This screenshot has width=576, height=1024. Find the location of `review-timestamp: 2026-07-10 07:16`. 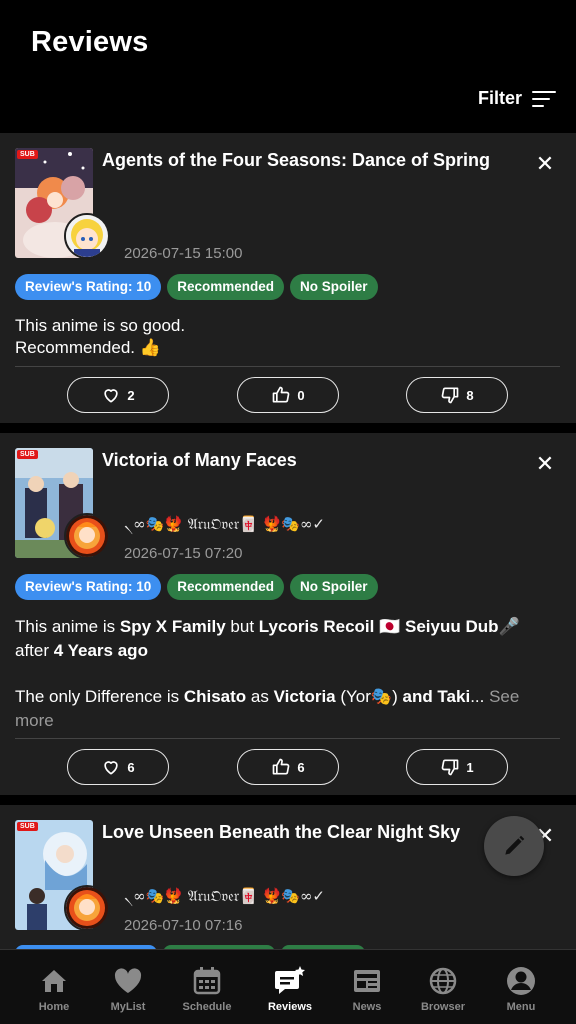

review-timestamp: 2026-07-10 07:16 is located at coordinates (183, 925).